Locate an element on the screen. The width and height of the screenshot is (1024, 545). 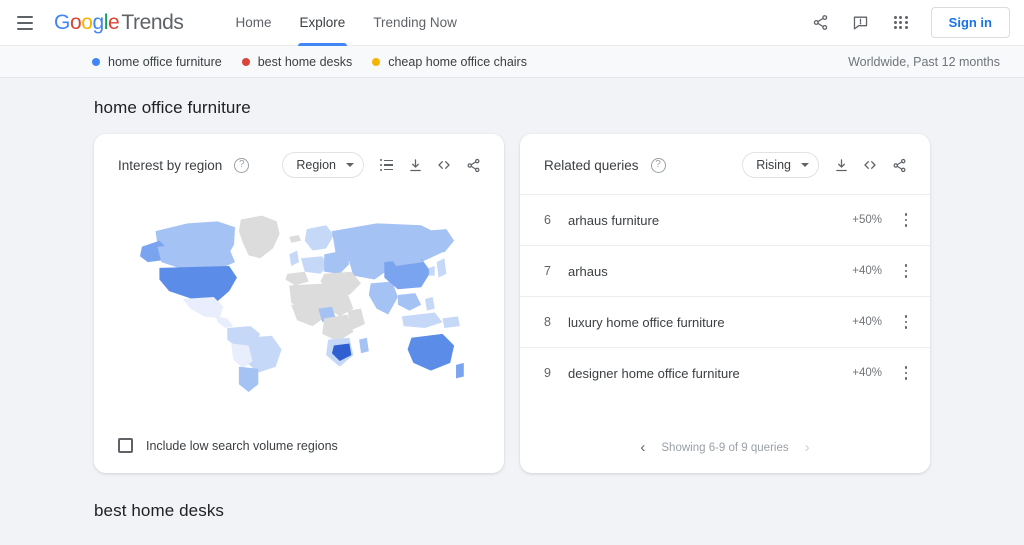
query-rank: 7 is located at coordinates (547, 271).